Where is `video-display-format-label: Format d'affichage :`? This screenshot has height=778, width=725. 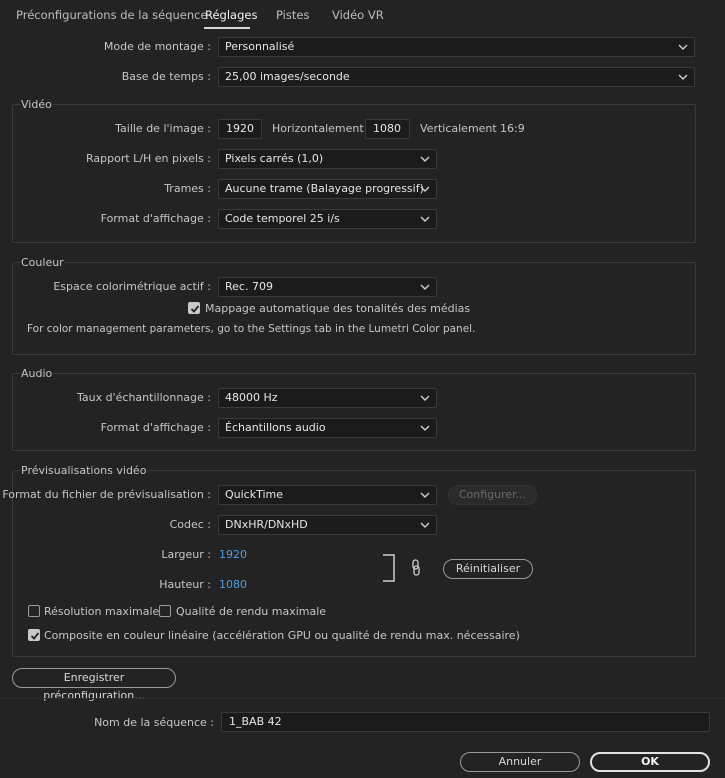 video-display-format-label: Format d'affichage : is located at coordinates (155, 218).